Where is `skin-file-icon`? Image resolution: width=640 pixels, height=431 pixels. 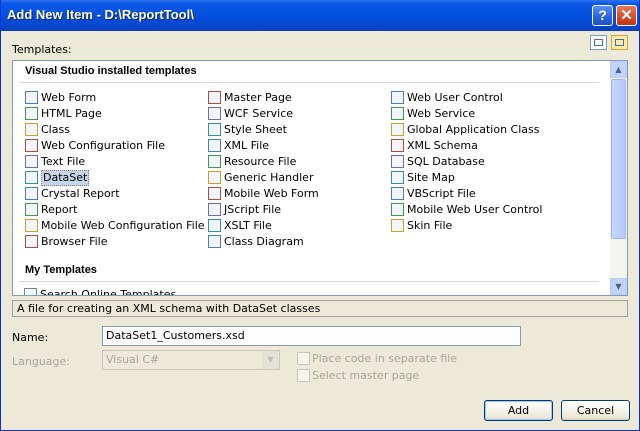
skin-file-icon is located at coordinates (397, 225).